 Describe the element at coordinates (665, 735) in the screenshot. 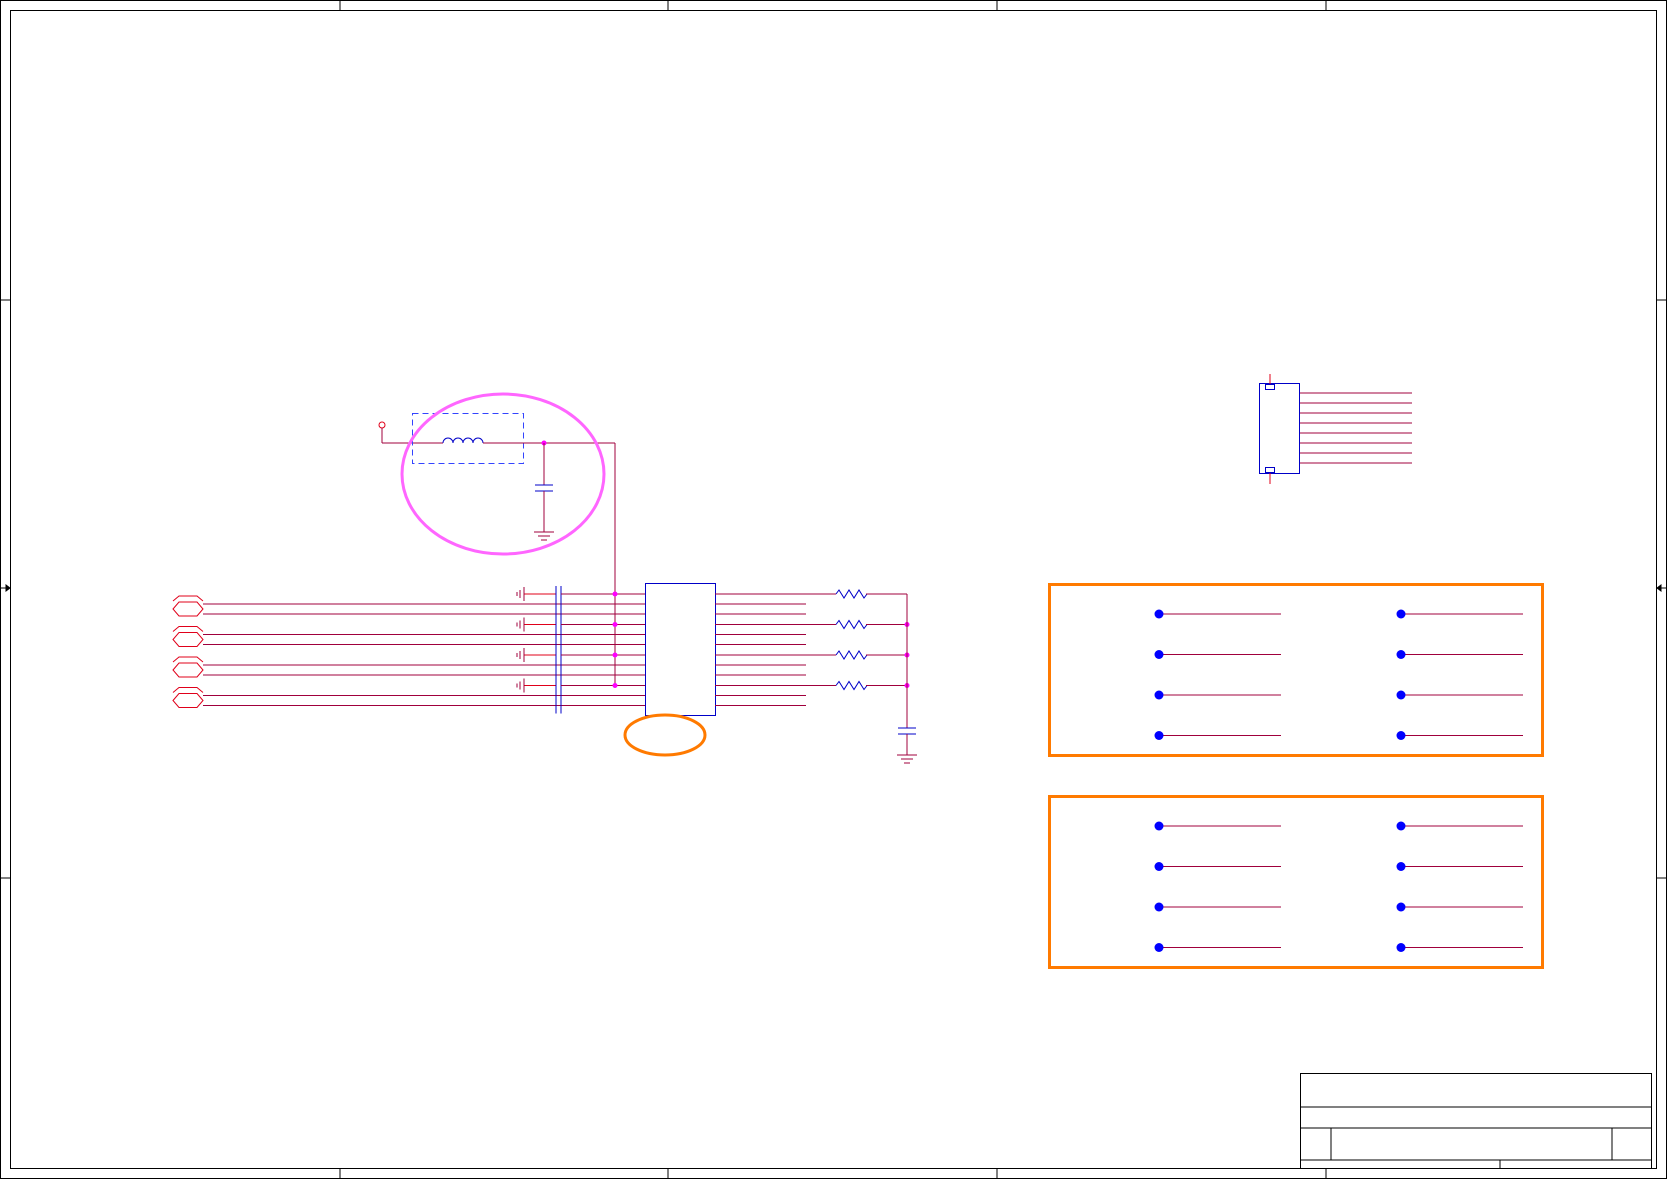

I see `highlight-ellipse-ic` at that location.